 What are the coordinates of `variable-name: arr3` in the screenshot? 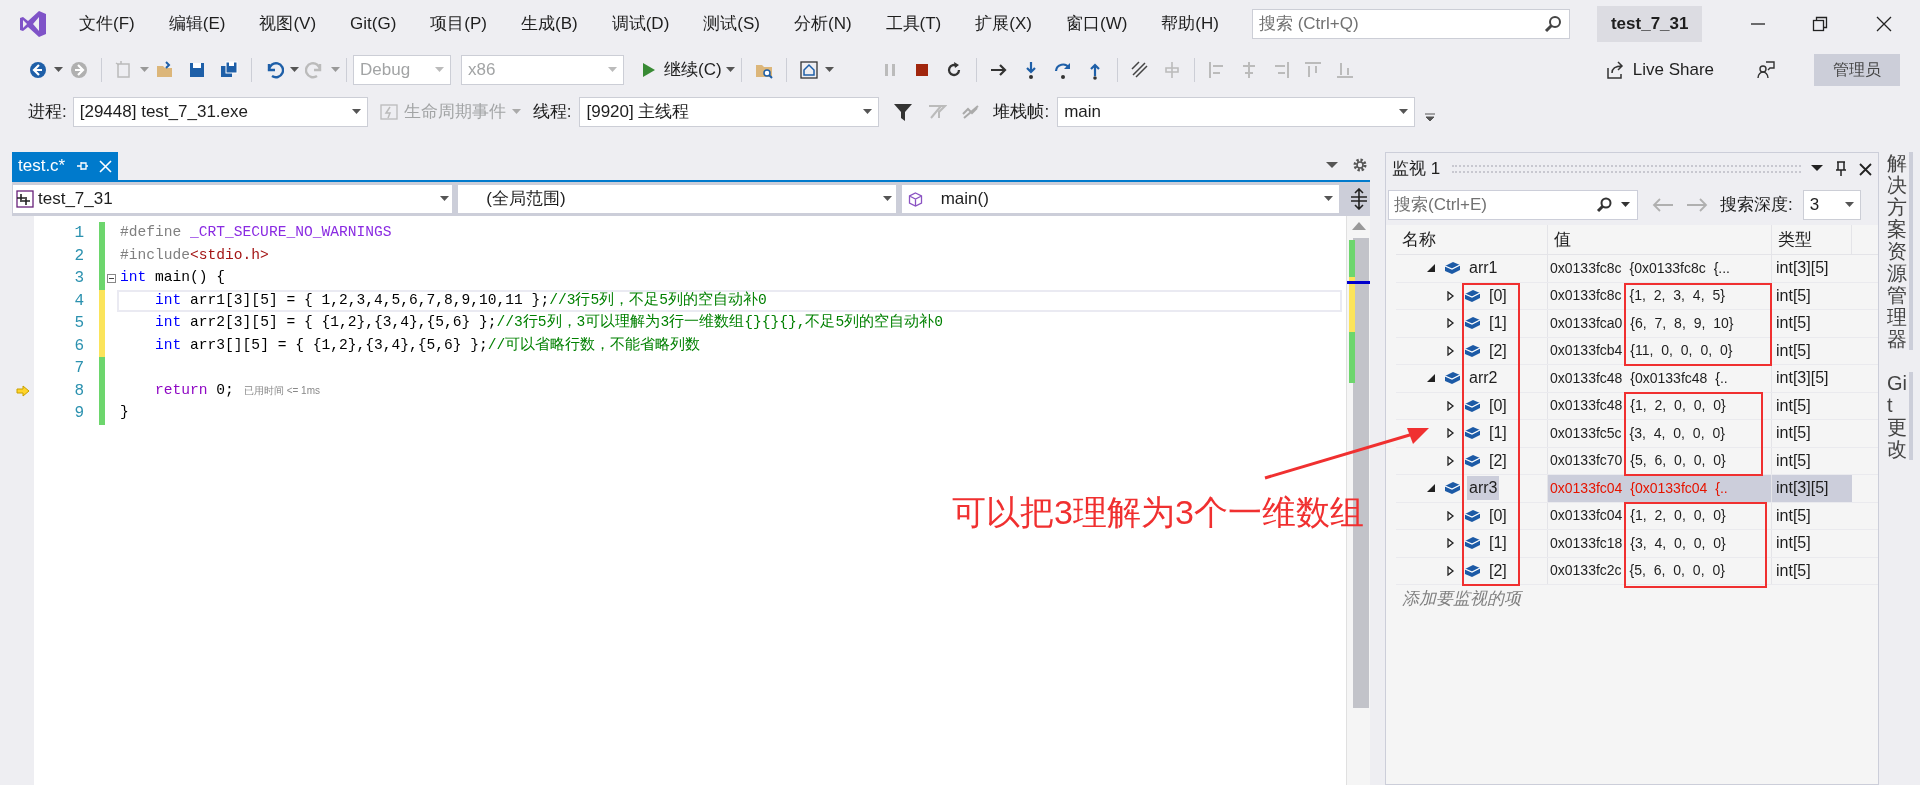 It's located at (1483, 488).